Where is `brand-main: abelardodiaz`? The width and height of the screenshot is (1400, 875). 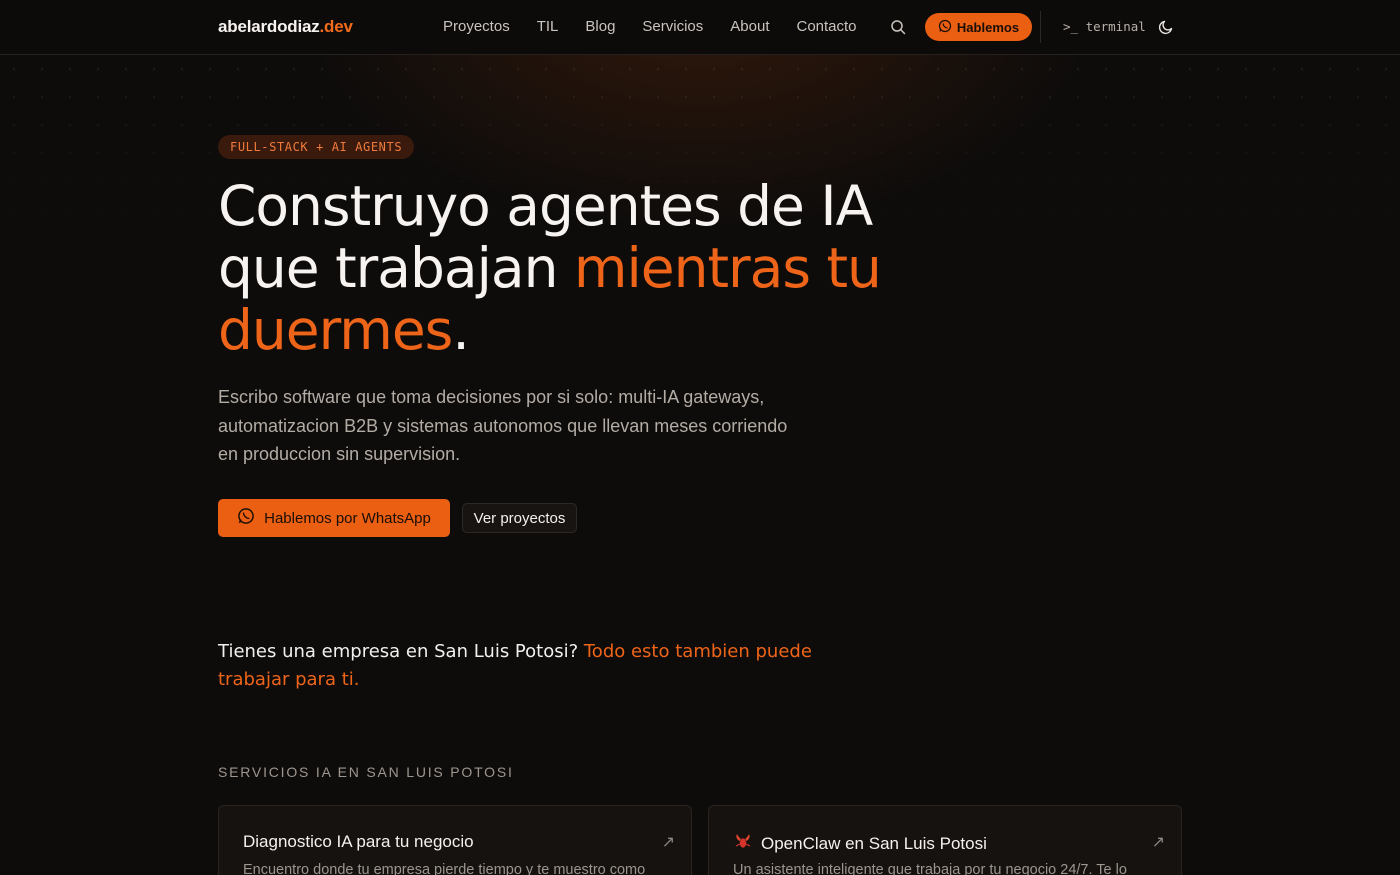 brand-main: abelardodiaz is located at coordinates (269, 26).